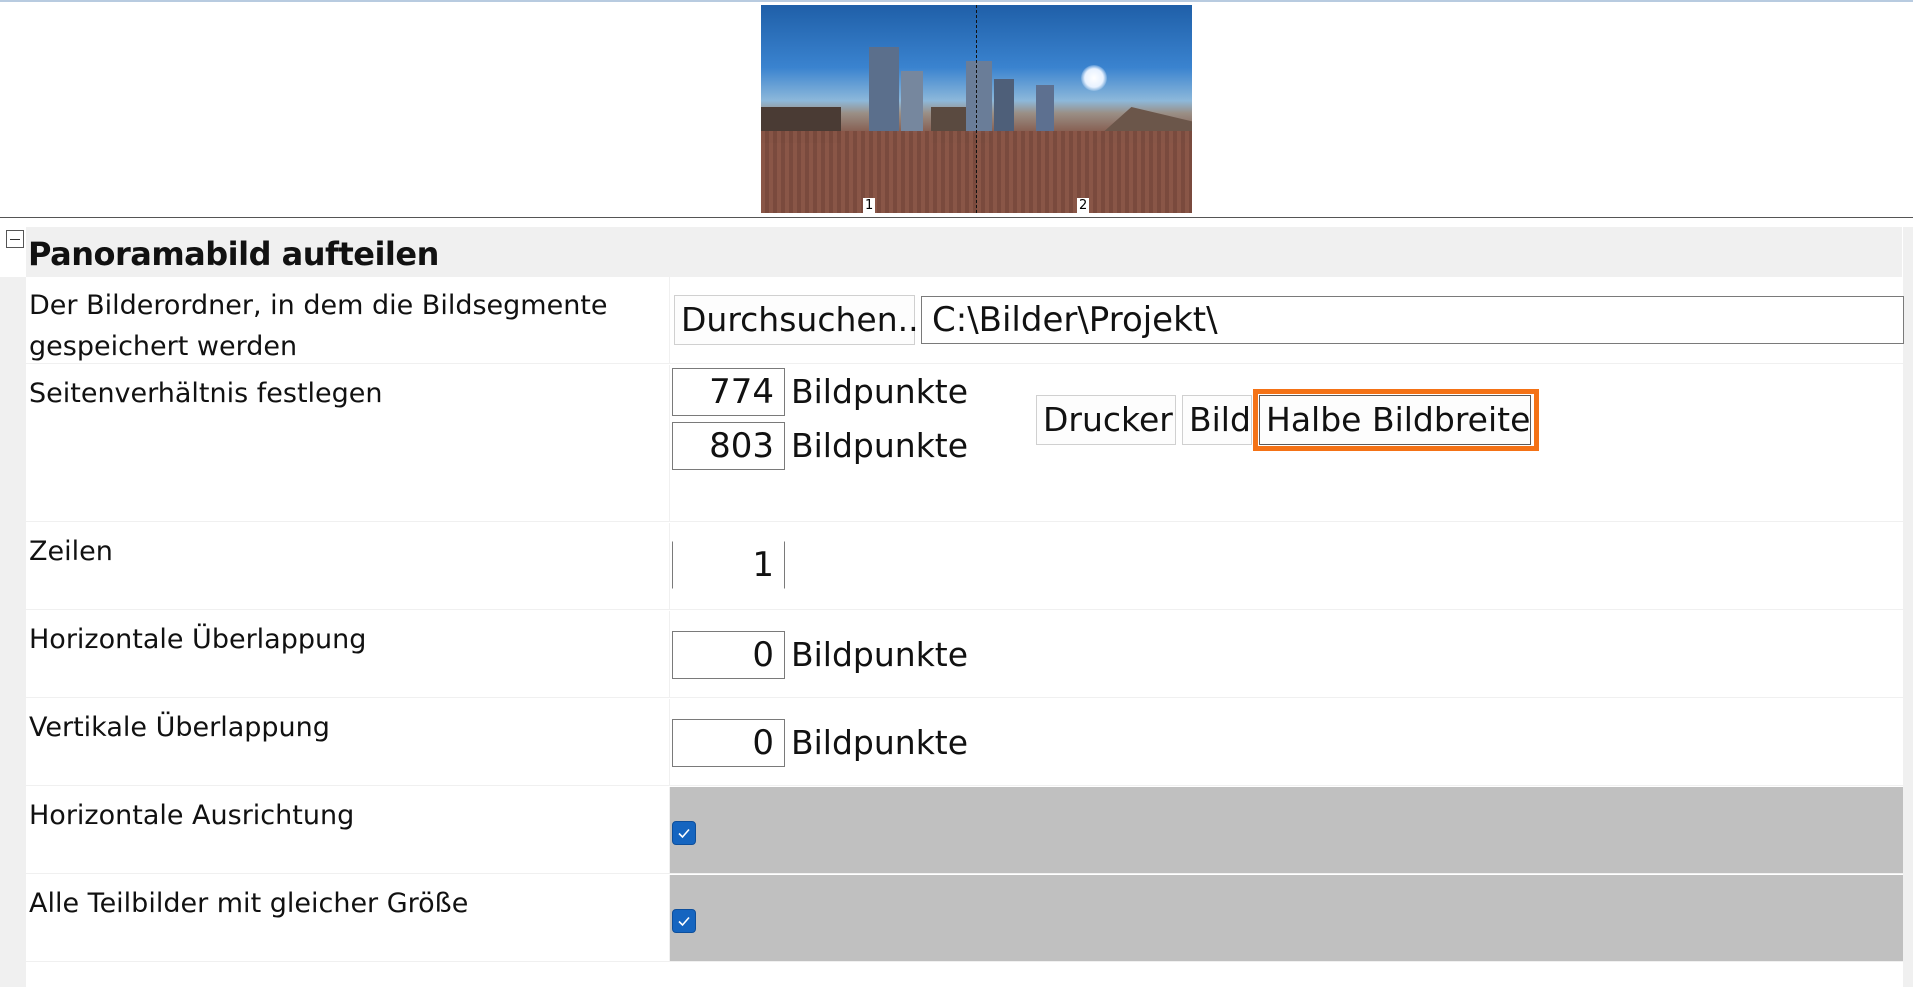 This screenshot has height=987, width=1913. Describe the element at coordinates (880, 445) in the screenshot. I see `height-unit: Bildpunkte` at that location.